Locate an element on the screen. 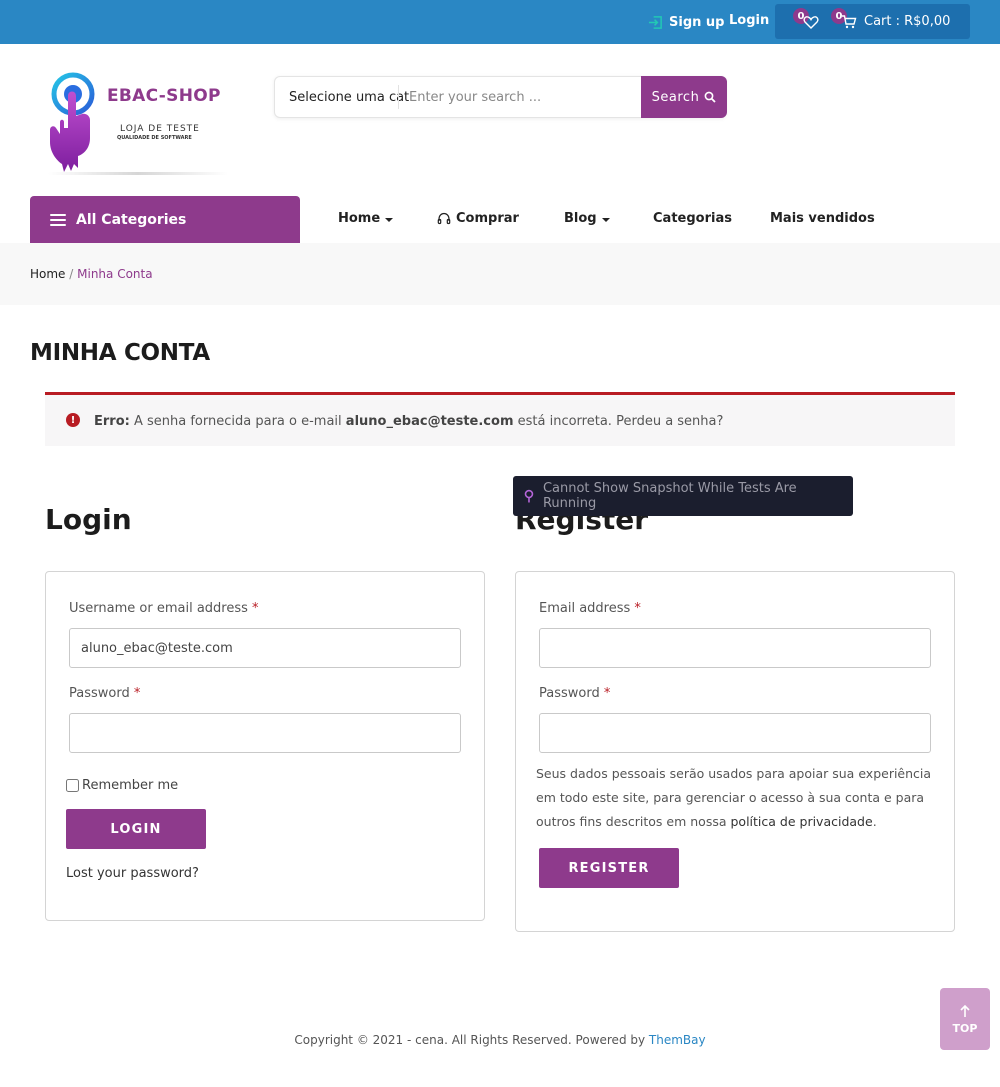 The height and width of the screenshot is (1087, 1000). logo-underline is located at coordinates (138, 173).